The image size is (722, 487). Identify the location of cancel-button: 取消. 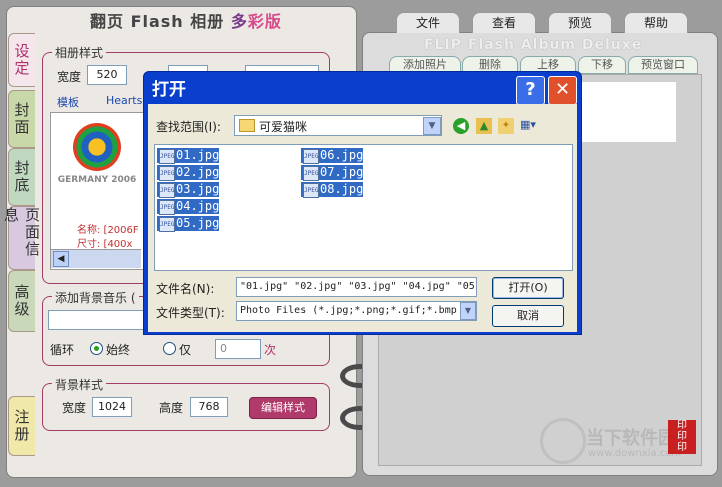
(528, 316).